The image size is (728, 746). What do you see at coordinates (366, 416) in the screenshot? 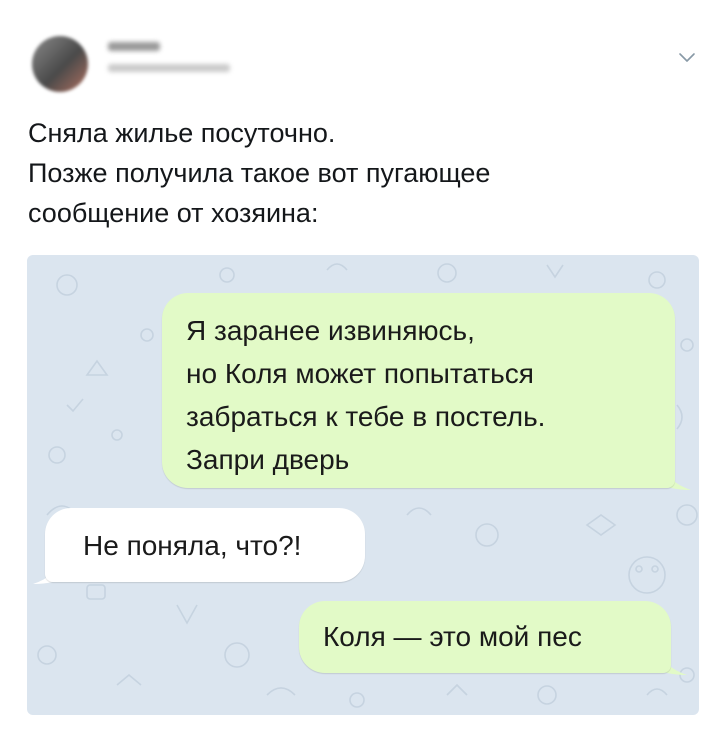
I see `message-line: забраться к тебе в постель.` at bounding box center [366, 416].